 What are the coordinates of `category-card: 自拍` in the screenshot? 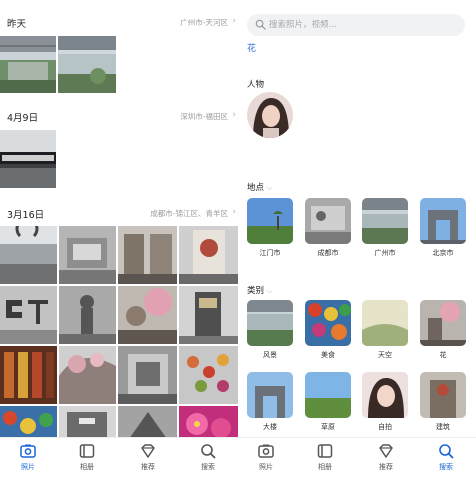 It's located at (385, 402).